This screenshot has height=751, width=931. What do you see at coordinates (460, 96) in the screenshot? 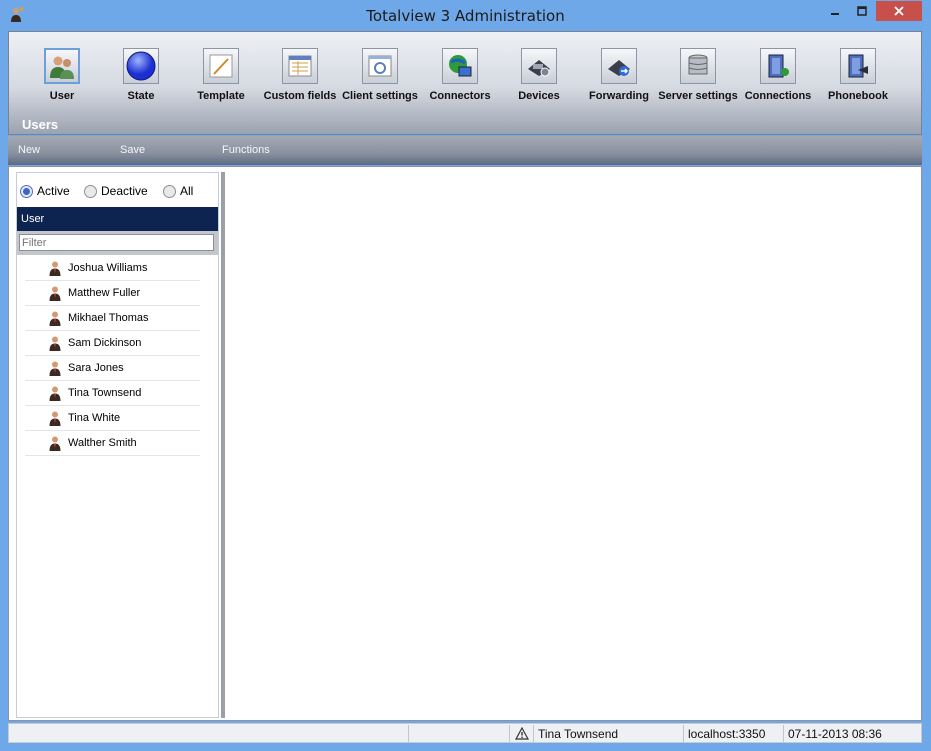
I see `toolbar-connectors-label: Connectors` at bounding box center [460, 96].